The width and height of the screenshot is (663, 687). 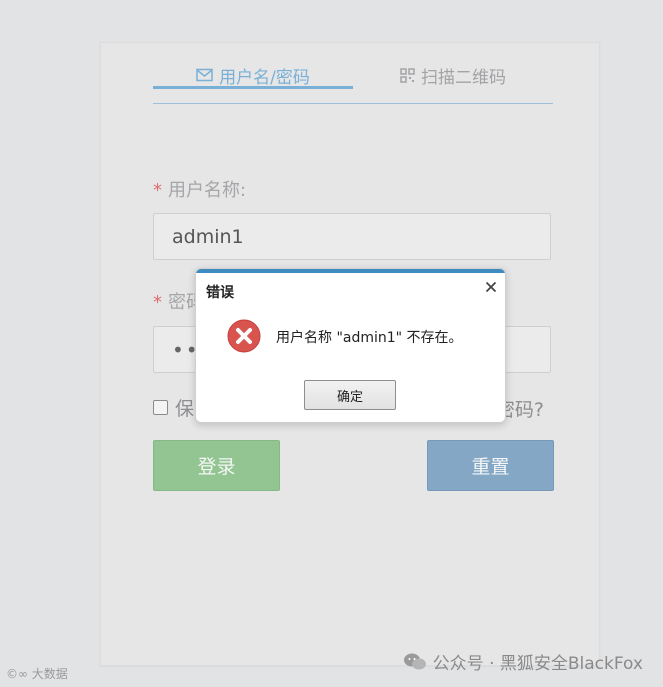 I want to click on watermark-left: ©∞ 大数据, so click(x=37, y=674).